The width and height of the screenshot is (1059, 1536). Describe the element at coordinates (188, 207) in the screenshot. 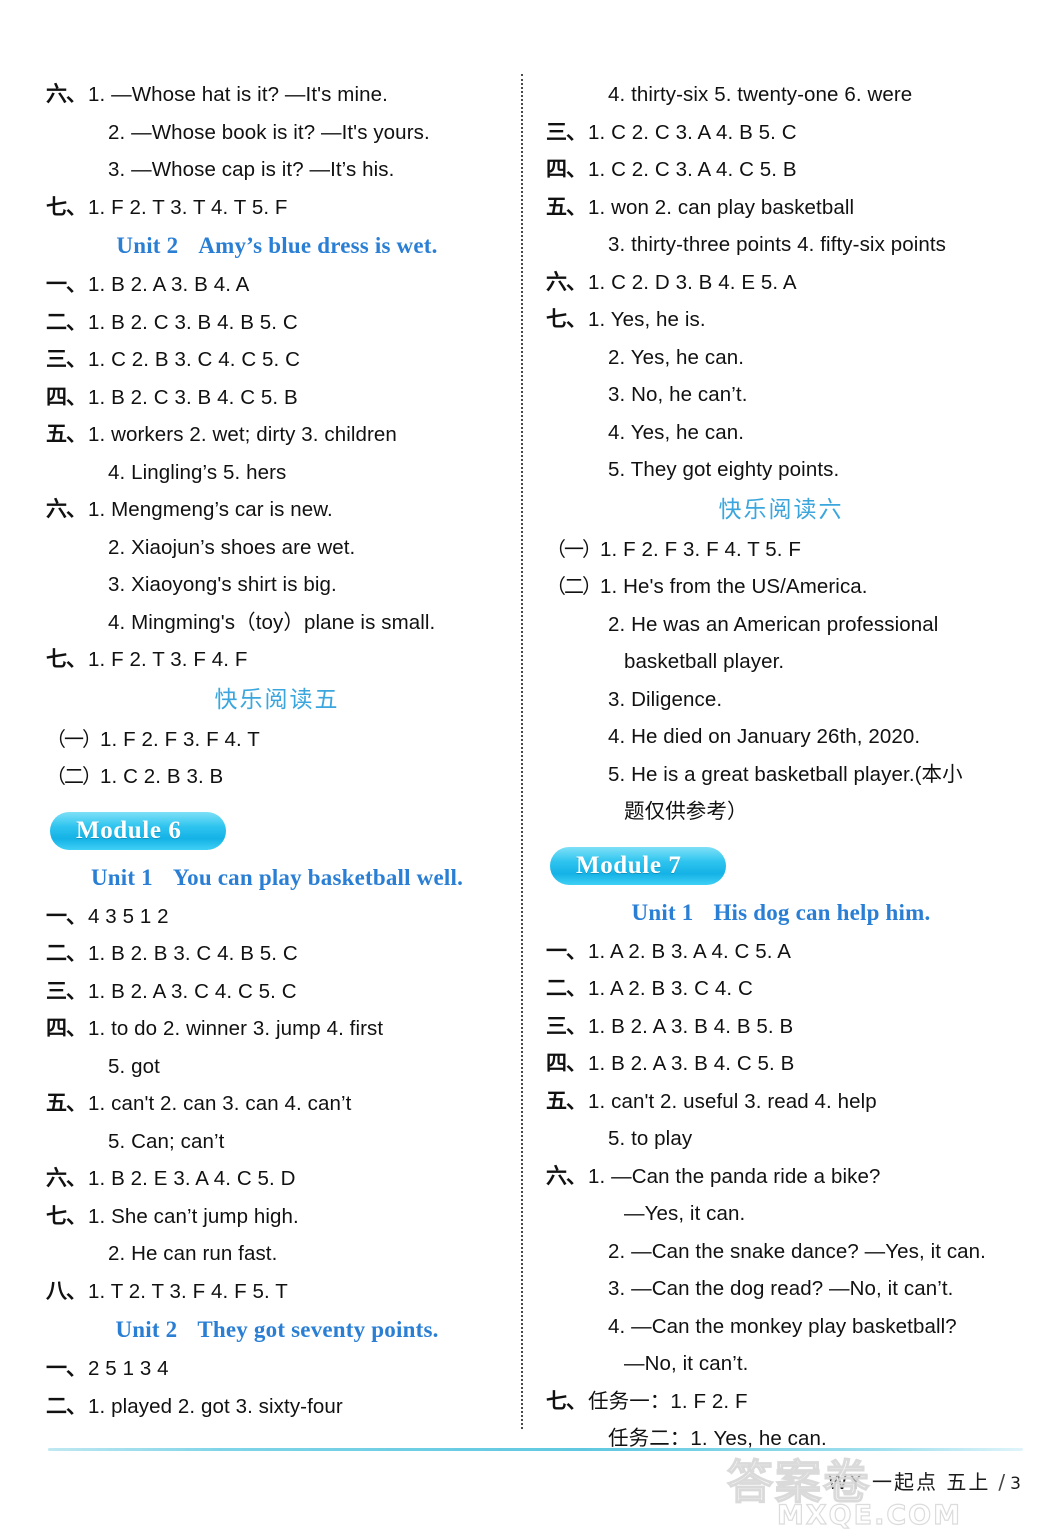

I see `answer-text: 1. F 2. T 3. T 4. T 5. F` at that location.